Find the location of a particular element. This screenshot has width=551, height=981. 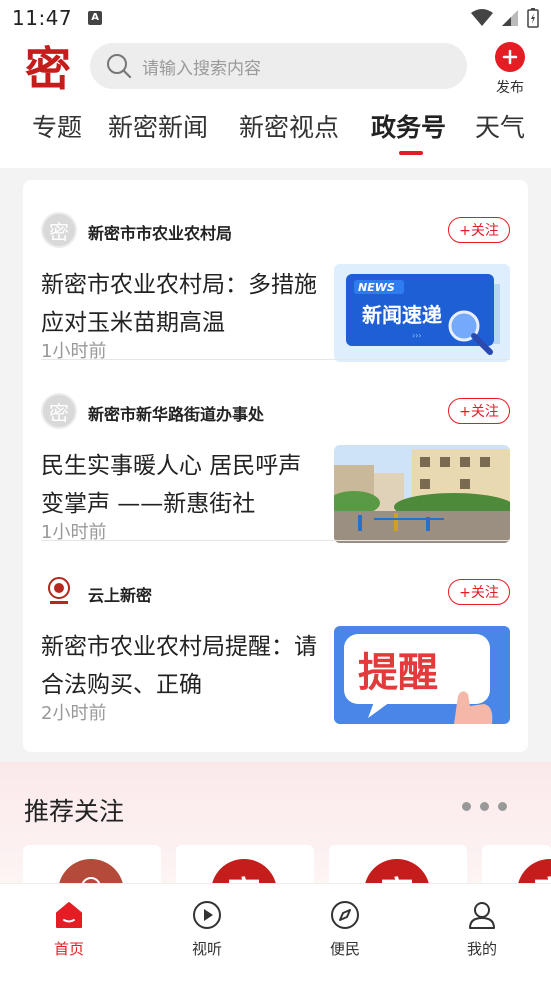

source-name: 新密市市农业农村局 is located at coordinates (160, 232).